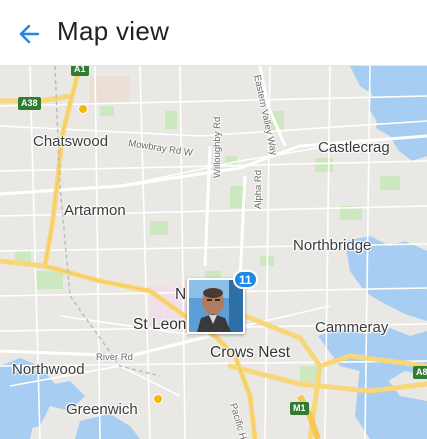 The image size is (427, 439). What do you see at coordinates (217, 147) in the screenshot?
I see `road-label-willoughby: Willoughby Rd` at bounding box center [217, 147].